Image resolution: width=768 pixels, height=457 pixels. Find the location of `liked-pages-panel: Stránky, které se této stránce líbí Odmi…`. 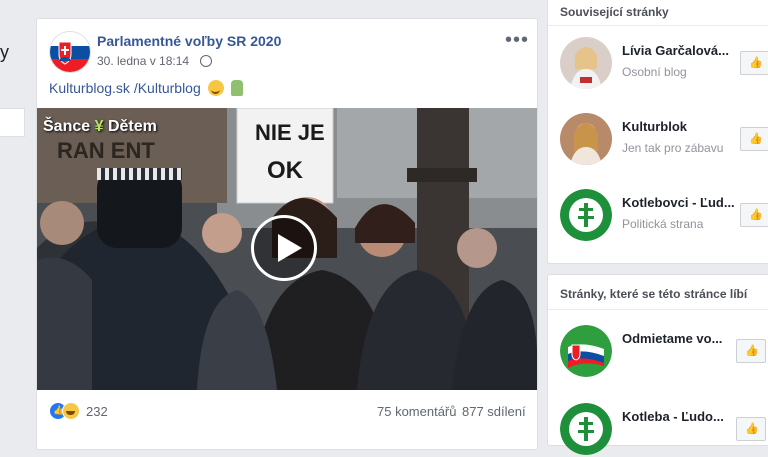

liked-pages-panel: Stránky, které se této stránce líbí Odmi… is located at coordinates (657, 364).